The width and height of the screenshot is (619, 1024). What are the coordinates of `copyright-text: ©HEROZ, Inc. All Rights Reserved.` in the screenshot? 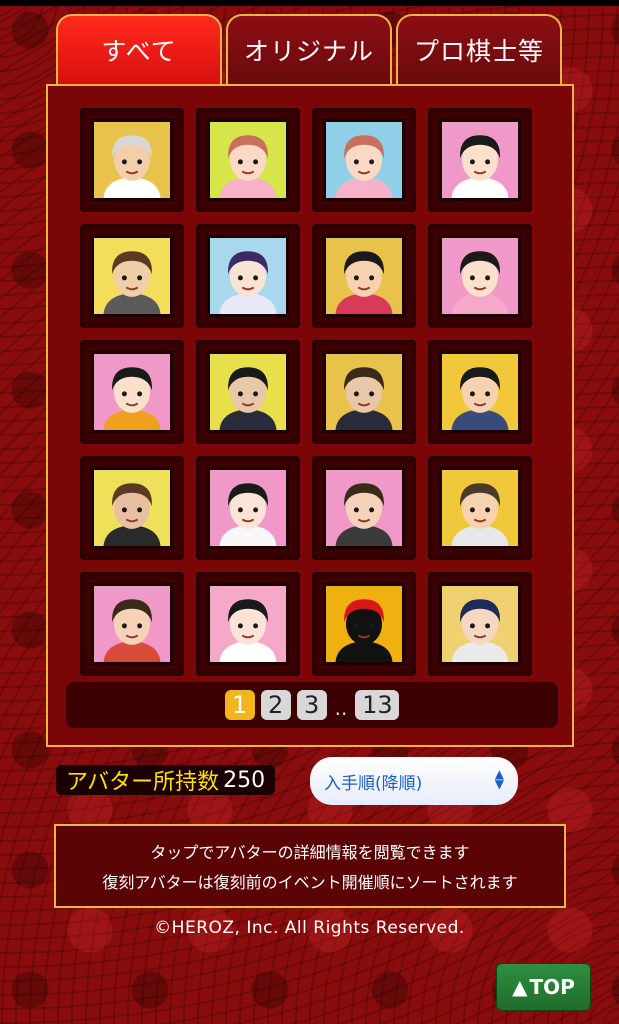 It's located at (309, 928).